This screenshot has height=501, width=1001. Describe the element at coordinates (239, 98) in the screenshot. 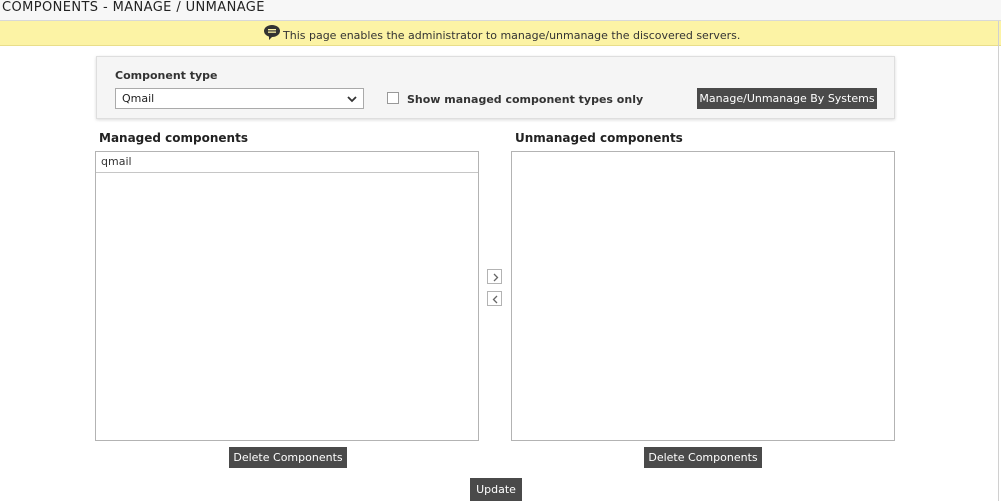

I see `component-type-select: Qmail` at that location.